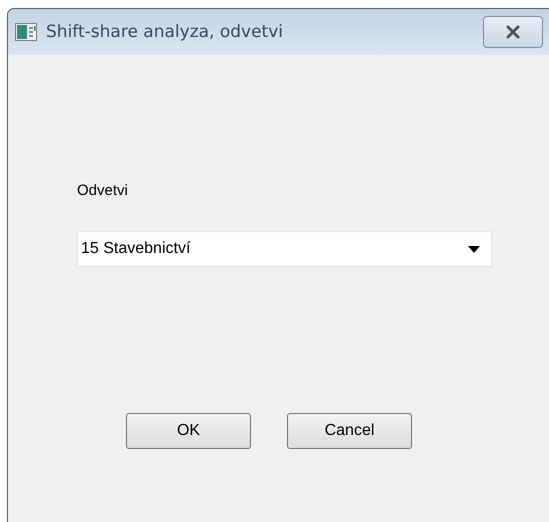 The width and height of the screenshot is (549, 522). What do you see at coordinates (165, 32) in the screenshot?
I see `window-title: Shift-share analyza, odvetvi` at bounding box center [165, 32].